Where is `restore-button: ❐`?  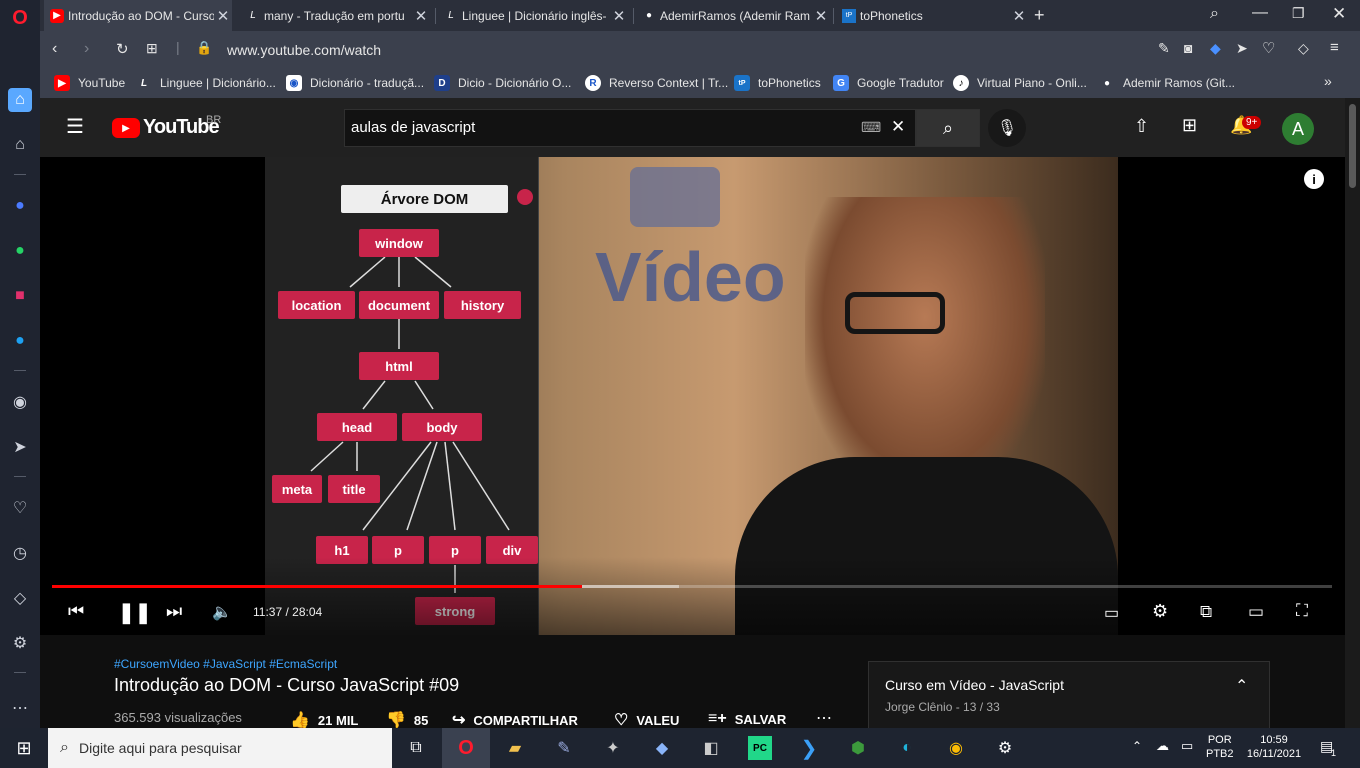
restore-button: ❐ is located at coordinates (1298, 13).